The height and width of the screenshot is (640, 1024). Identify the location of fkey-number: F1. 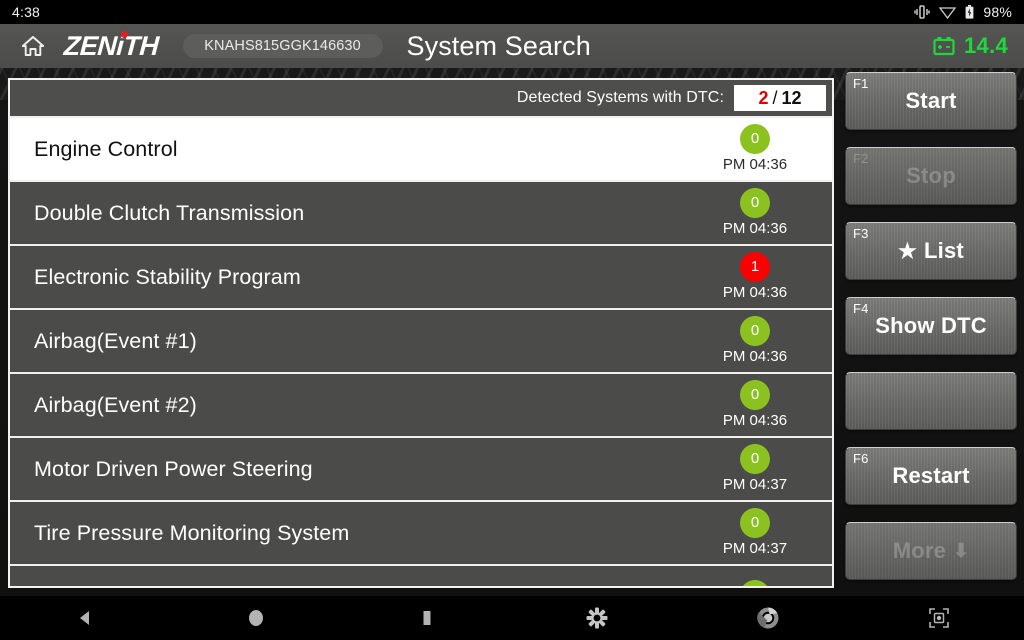
(861, 83).